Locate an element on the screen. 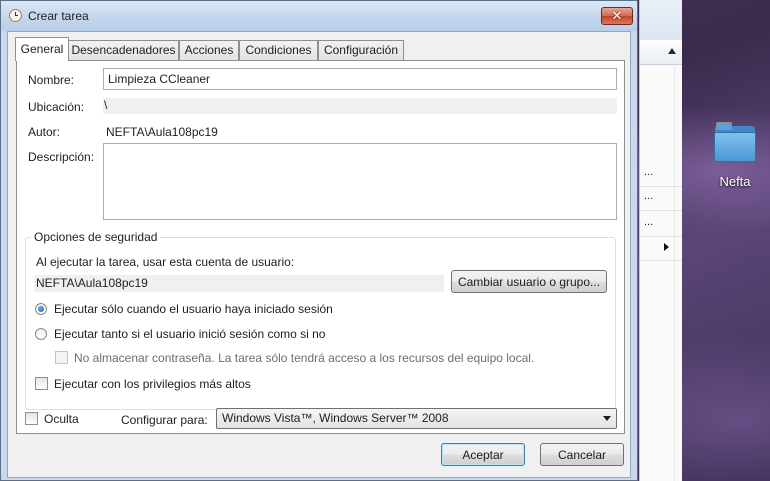 This screenshot has width=770, height=481. tab-general: General is located at coordinates (42, 49).